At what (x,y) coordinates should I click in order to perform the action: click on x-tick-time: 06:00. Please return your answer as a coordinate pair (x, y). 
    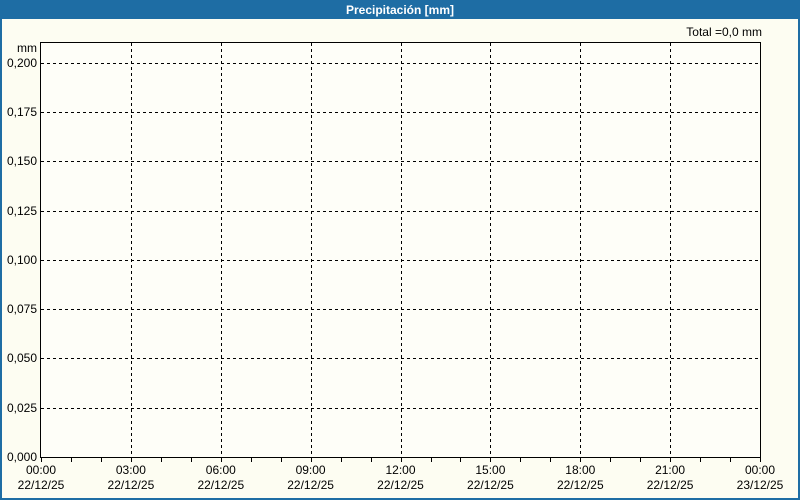
    Looking at the image, I should click on (220, 470).